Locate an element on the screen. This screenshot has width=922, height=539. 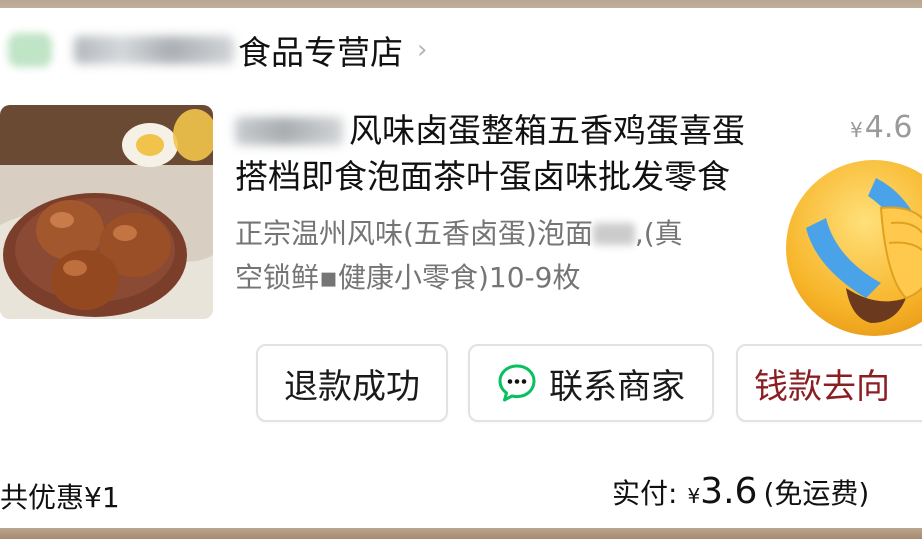
refund-success-button: 退款成功 is located at coordinates (352, 383).